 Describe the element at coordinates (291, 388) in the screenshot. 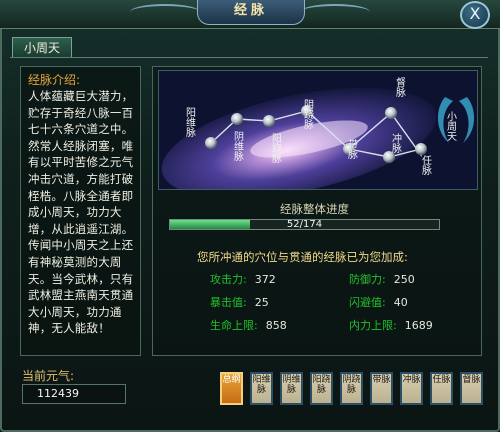

I see `slot-yinwei: 阴维脉` at that location.